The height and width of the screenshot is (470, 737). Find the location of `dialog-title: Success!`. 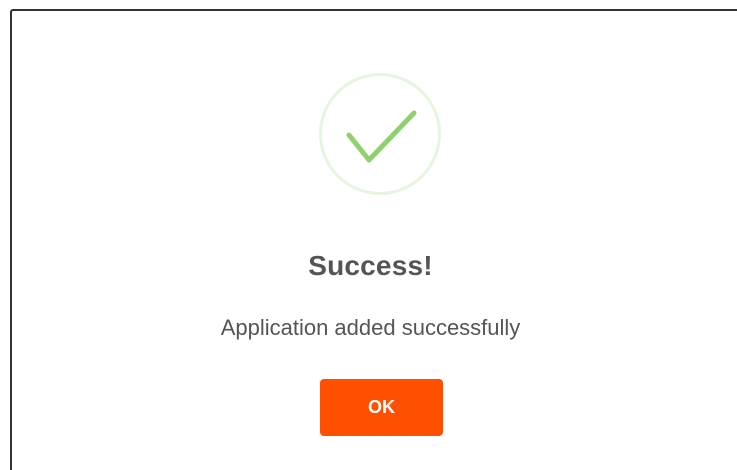

dialog-title: Success! is located at coordinates (370, 265).